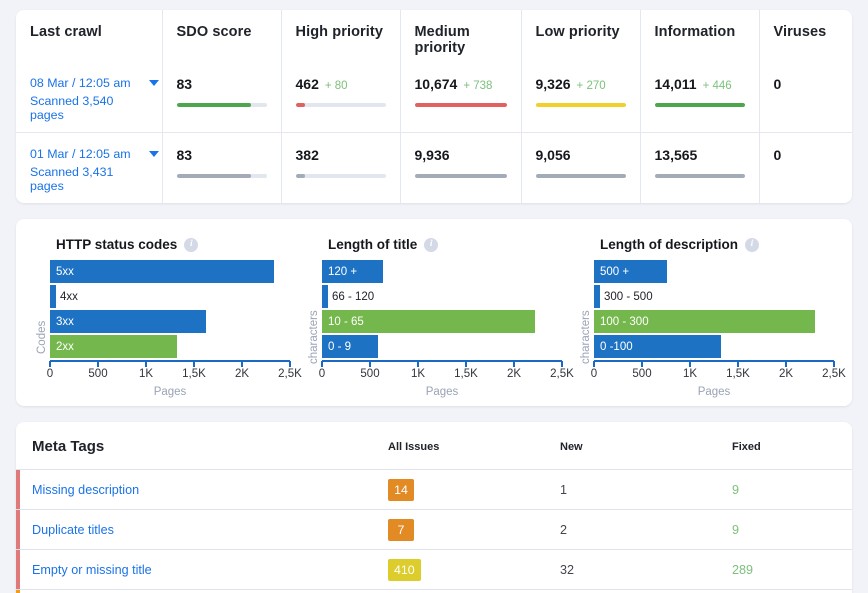 The height and width of the screenshot is (593, 868). I want to click on scanned-pages-label: Scanned 3,540 pages, so click(89, 108).